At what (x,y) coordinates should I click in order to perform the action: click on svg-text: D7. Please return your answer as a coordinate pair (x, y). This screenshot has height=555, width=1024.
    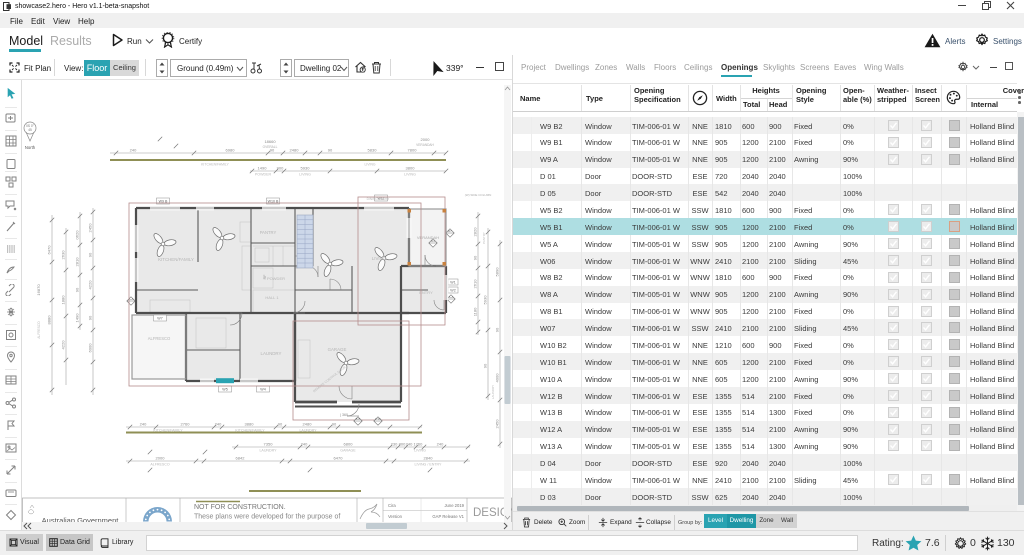
    Looking at the image, I should click on (450, 231).